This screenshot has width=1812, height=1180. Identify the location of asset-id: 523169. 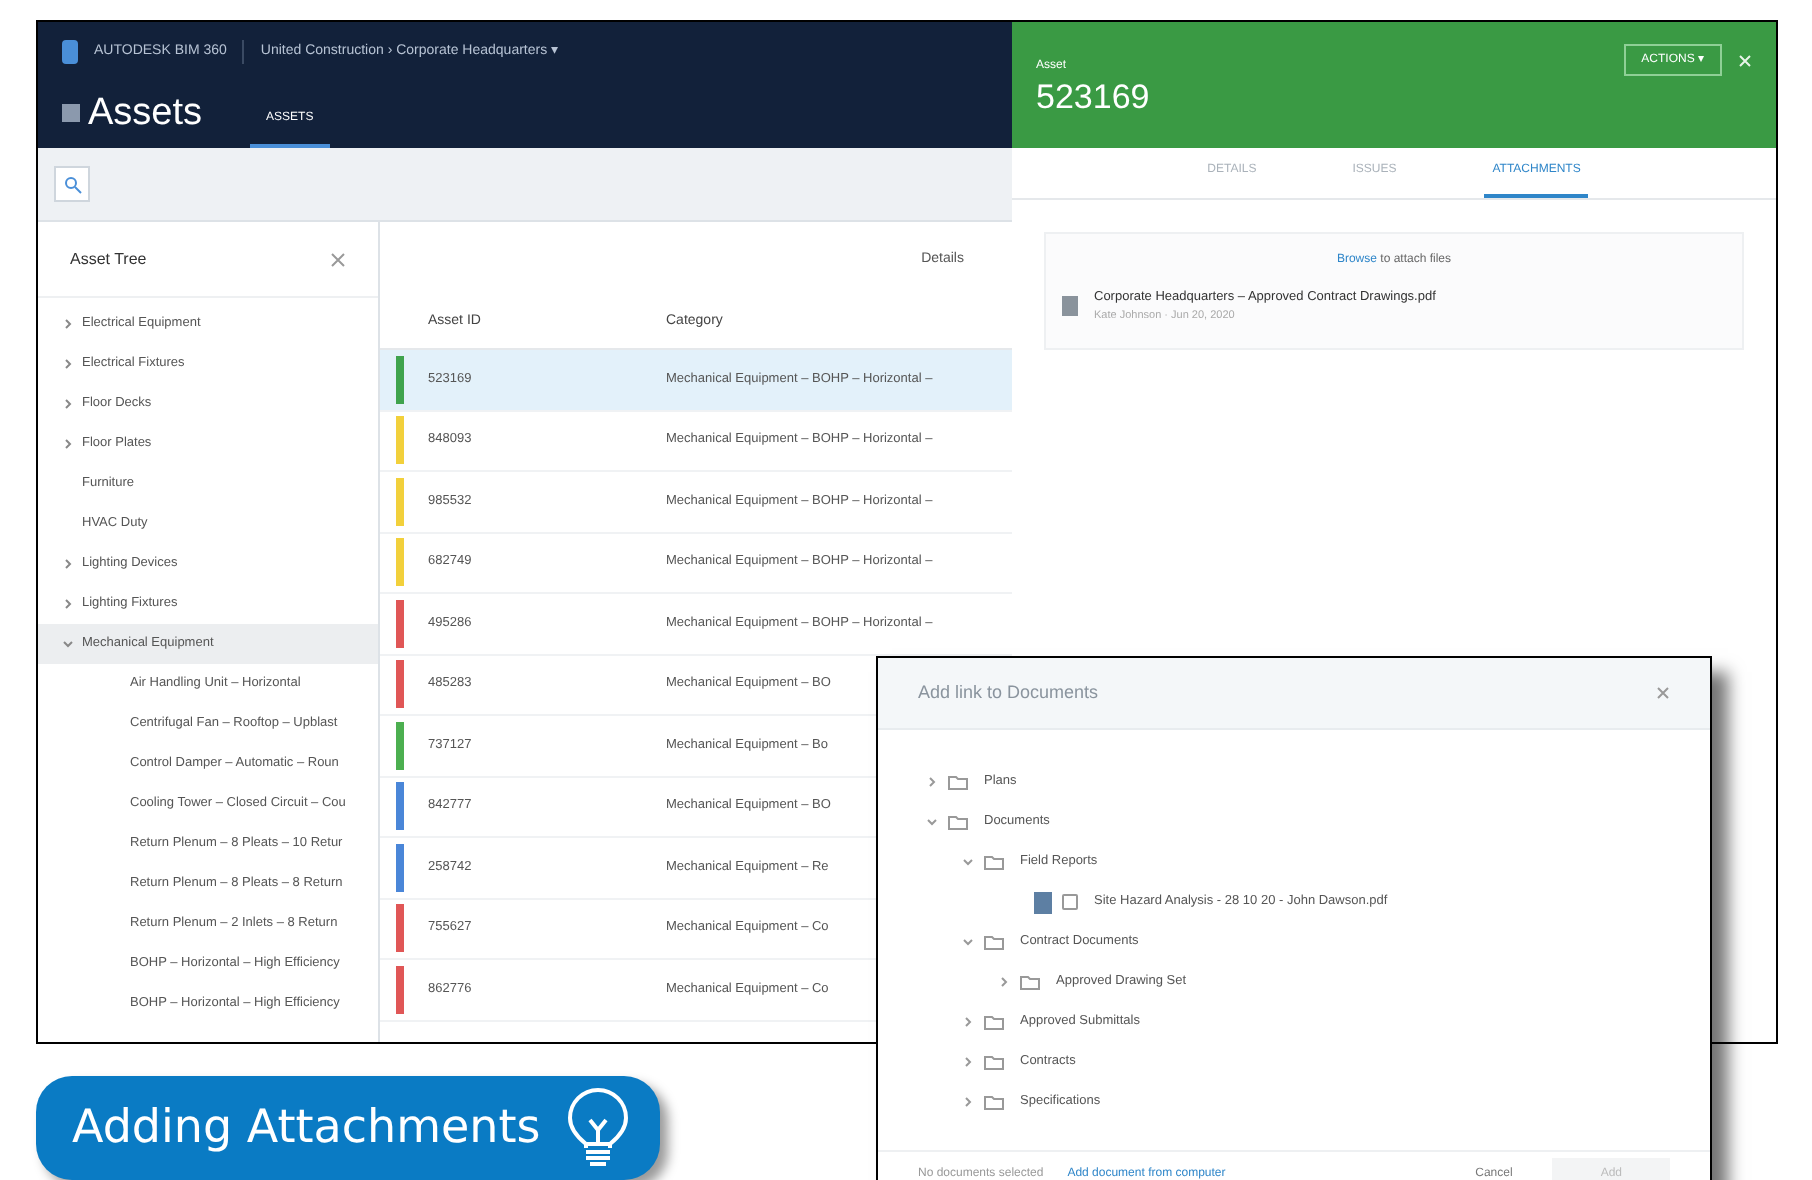
(1093, 97).